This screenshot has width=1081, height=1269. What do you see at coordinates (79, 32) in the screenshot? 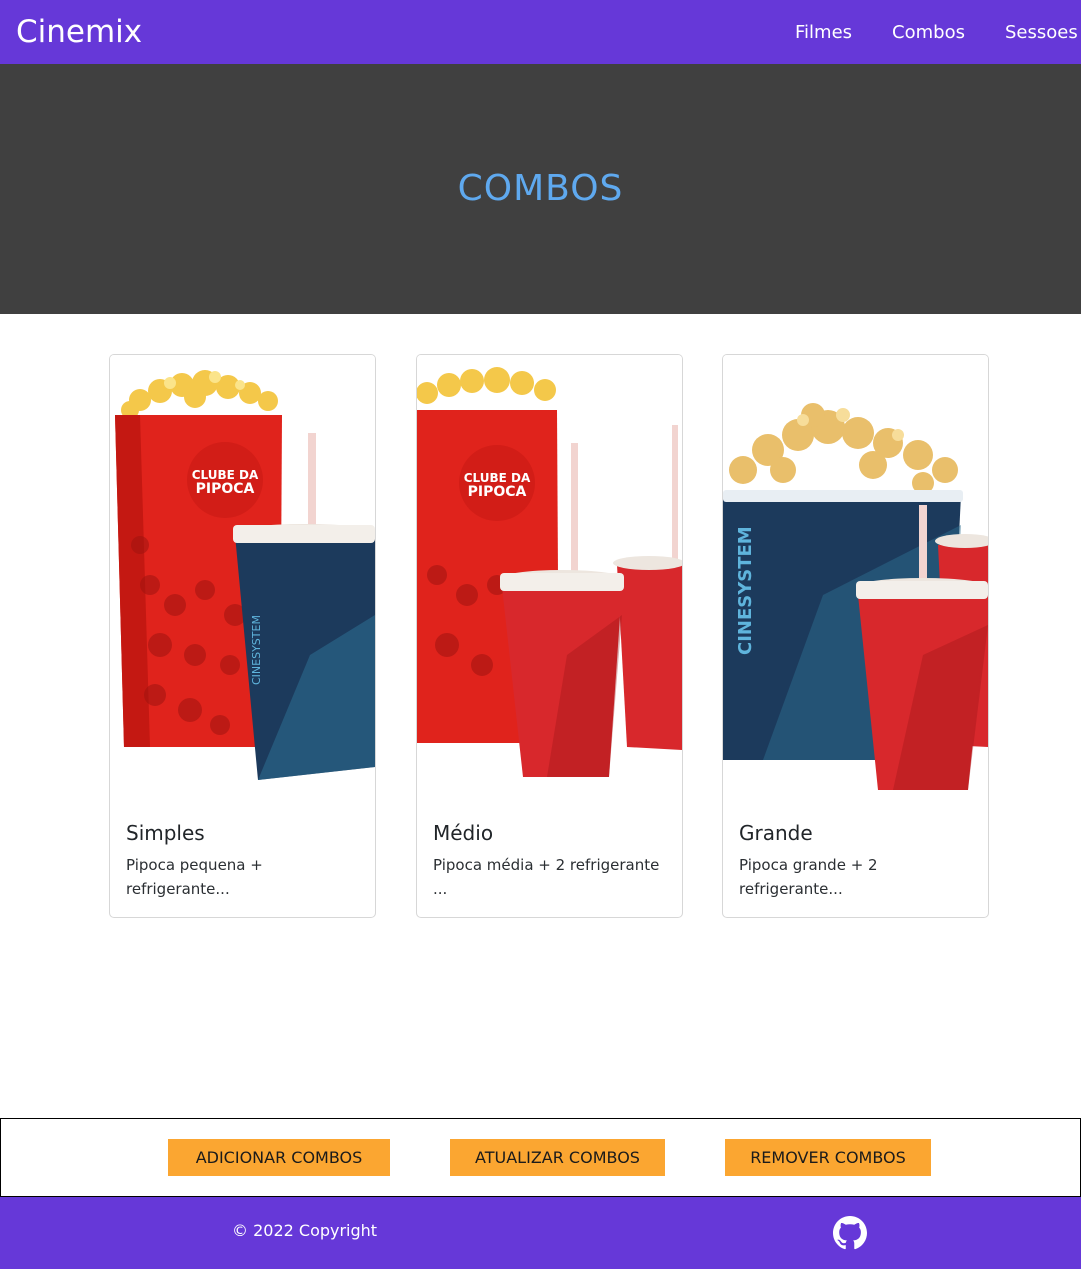
I see `brand-link: Cinemix` at bounding box center [79, 32].